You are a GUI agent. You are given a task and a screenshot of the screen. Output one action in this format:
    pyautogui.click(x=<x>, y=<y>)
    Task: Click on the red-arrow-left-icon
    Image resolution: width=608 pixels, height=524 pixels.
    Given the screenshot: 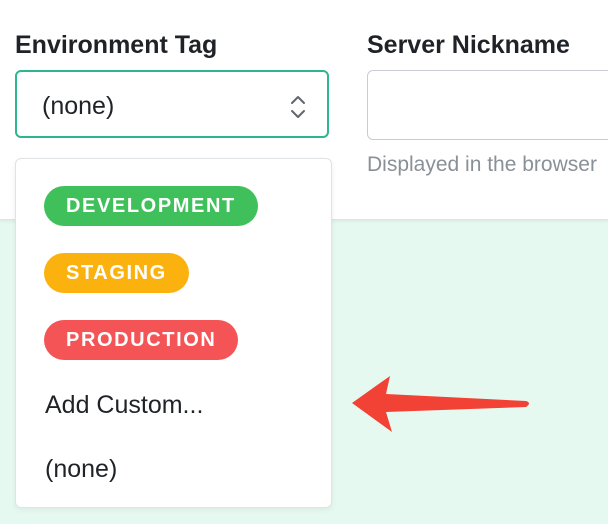 What is the action you would take?
    pyautogui.click(x=440, y=404)
    